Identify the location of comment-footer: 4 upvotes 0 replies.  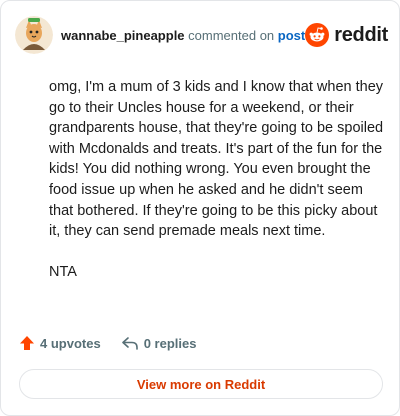
(117, 343).